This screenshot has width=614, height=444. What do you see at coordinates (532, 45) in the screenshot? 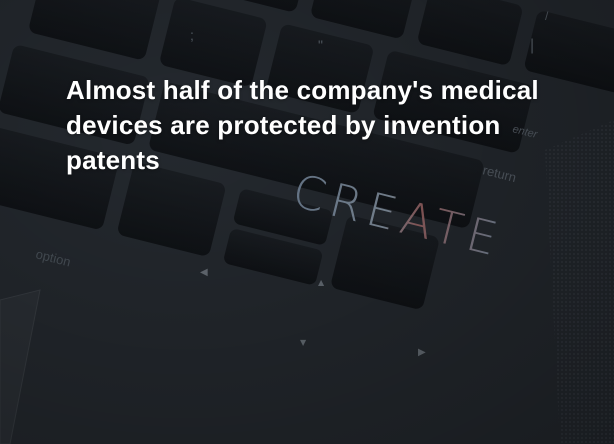
I see `bar-key-label: |` at bounding box center [532, 45].